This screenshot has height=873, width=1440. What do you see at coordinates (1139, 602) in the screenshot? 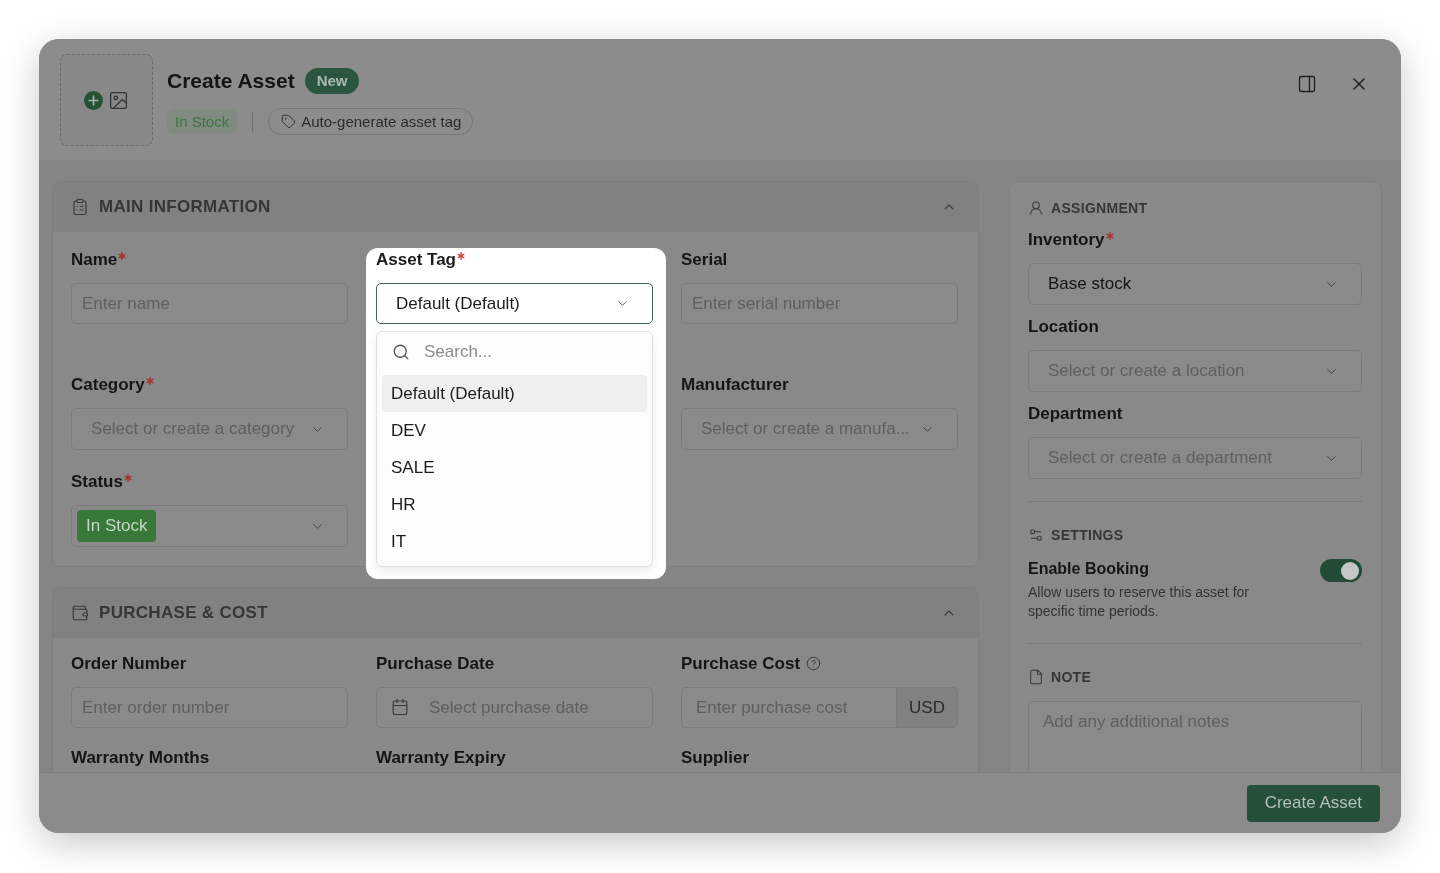
I see `setting-description: Allow users to reserve this asset for specific time periods.` at bounding box center [1139, 602].